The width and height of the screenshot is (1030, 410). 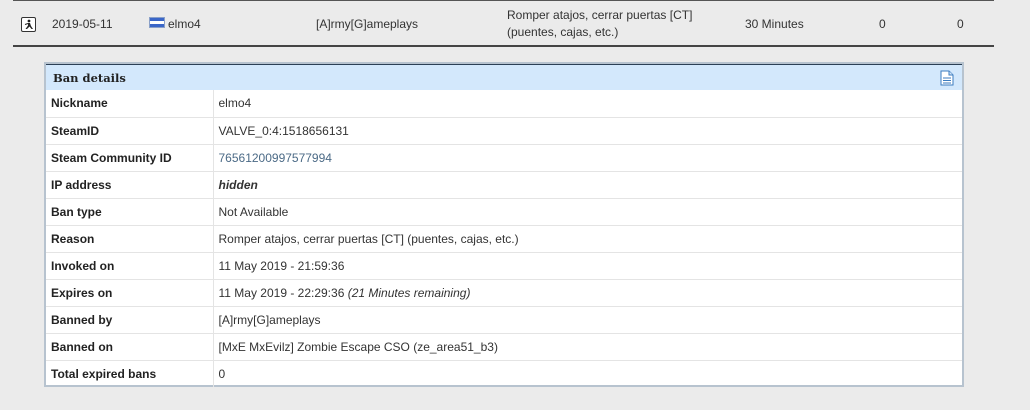 What do you see at coordinates (409, 292) in the screenshot?
I see `time-remaining: (21 Minutes remaining)` at bounding box center [409, 292].